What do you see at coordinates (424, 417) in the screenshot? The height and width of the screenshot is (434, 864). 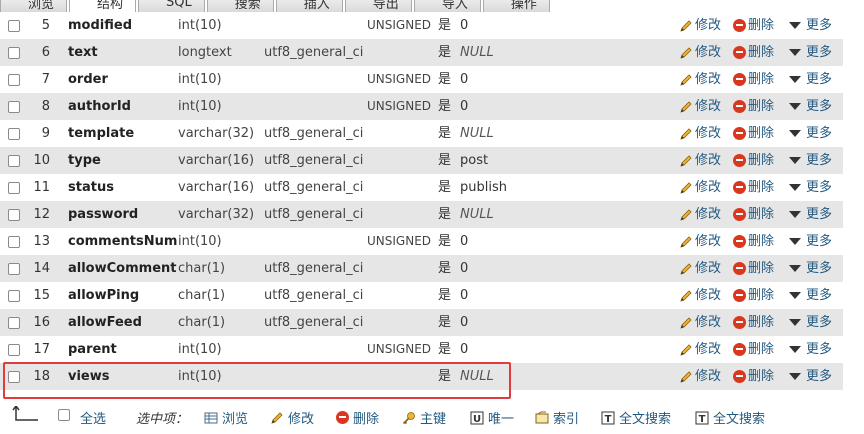 I see `bulk-primary-button: 主键` at bounding box center [424, 417].